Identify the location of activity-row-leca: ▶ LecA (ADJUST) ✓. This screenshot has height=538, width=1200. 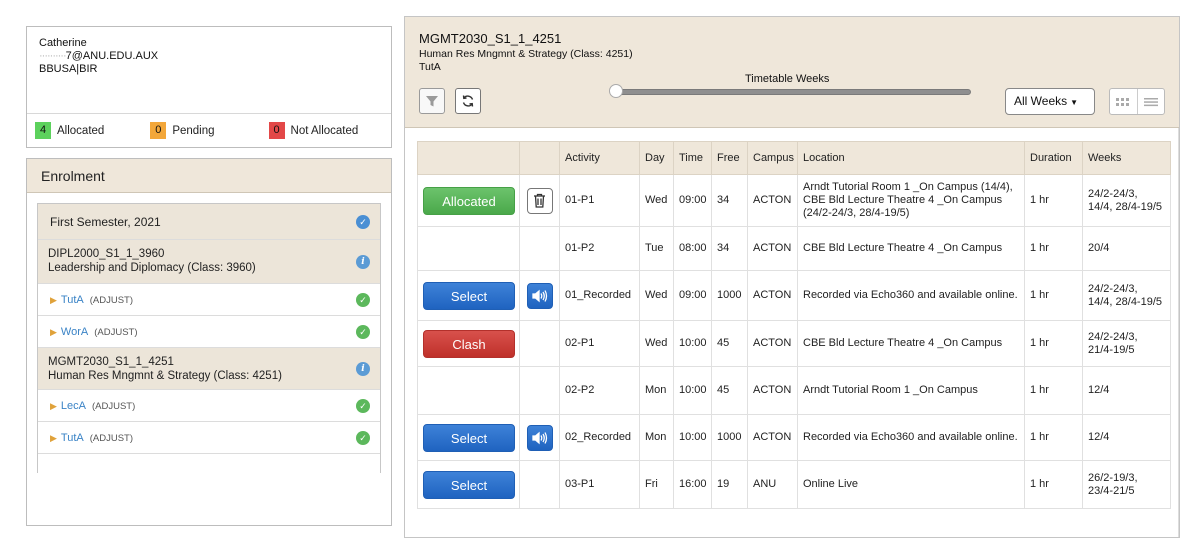
(209, 406).